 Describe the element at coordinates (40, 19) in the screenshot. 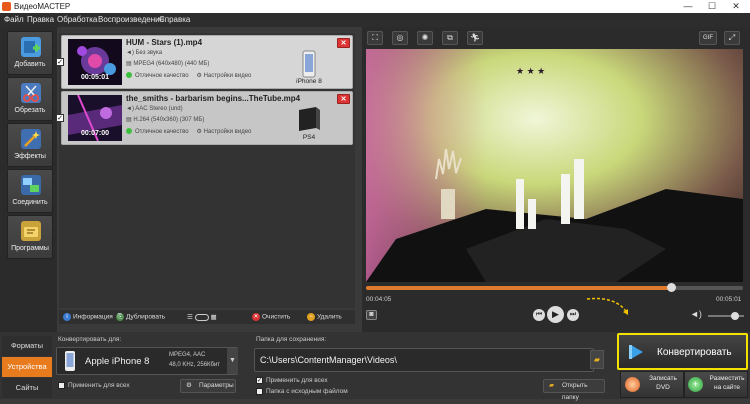

I see `menu-edit: Правка` at that location.